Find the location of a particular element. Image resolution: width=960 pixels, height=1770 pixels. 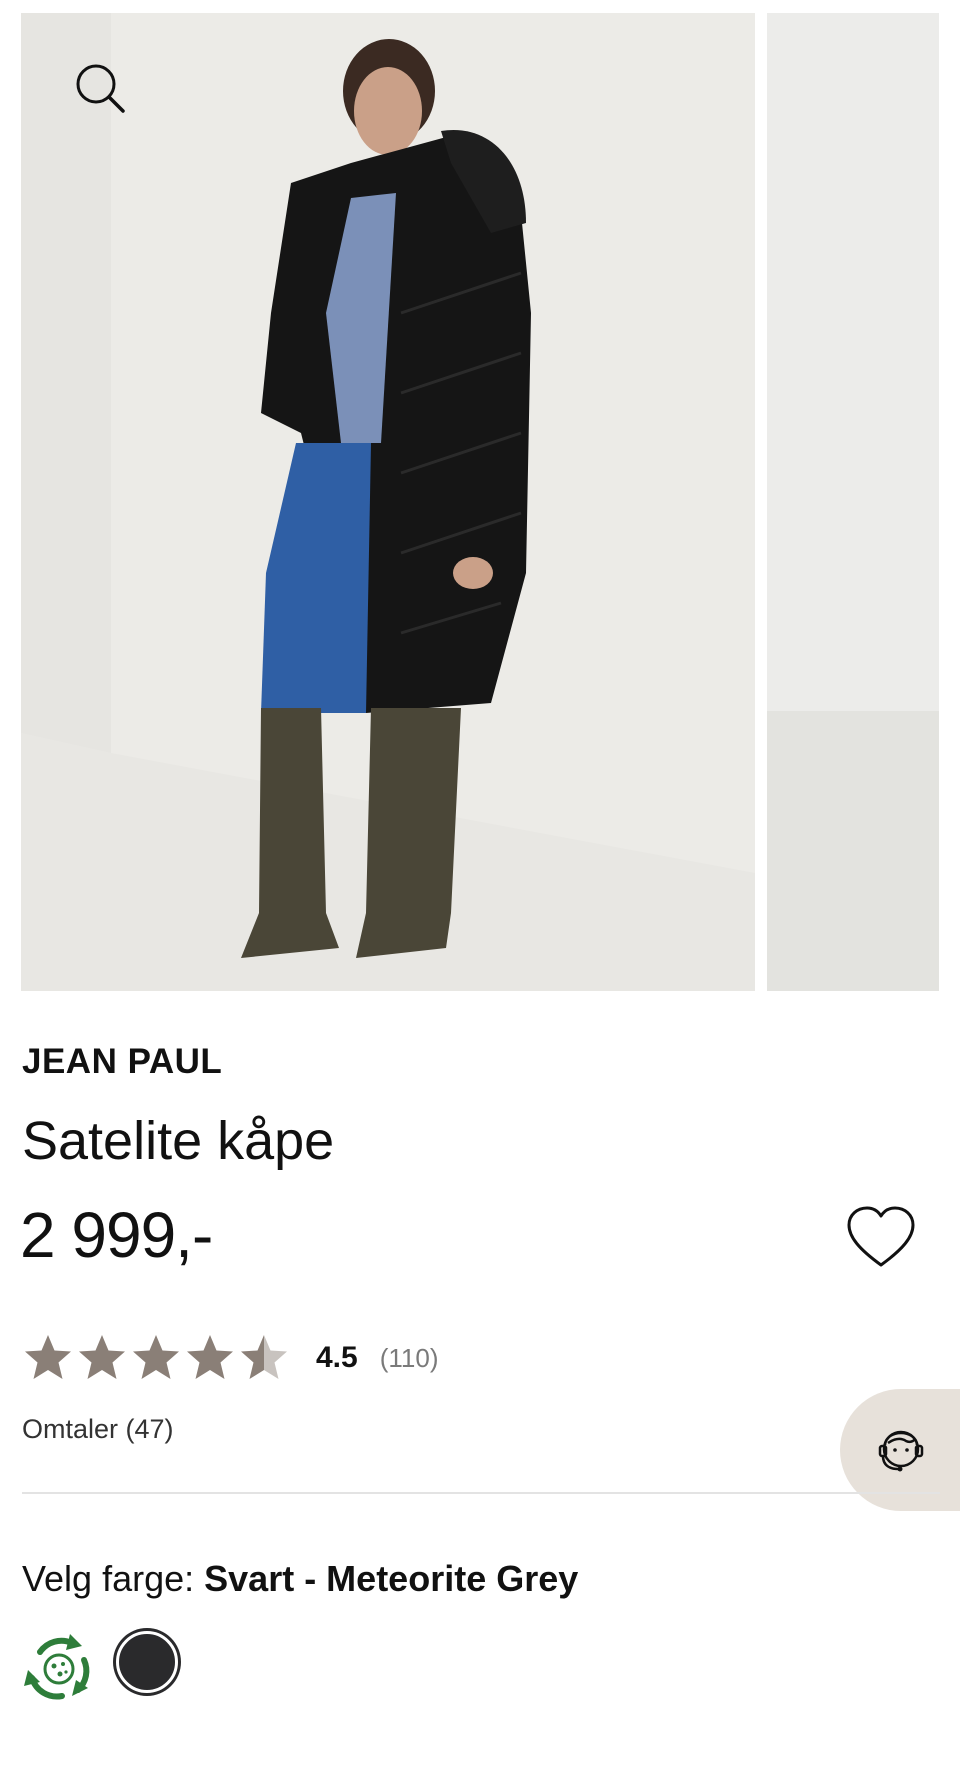

product-price: 2 999,- is located at coordinates (116, 1235).